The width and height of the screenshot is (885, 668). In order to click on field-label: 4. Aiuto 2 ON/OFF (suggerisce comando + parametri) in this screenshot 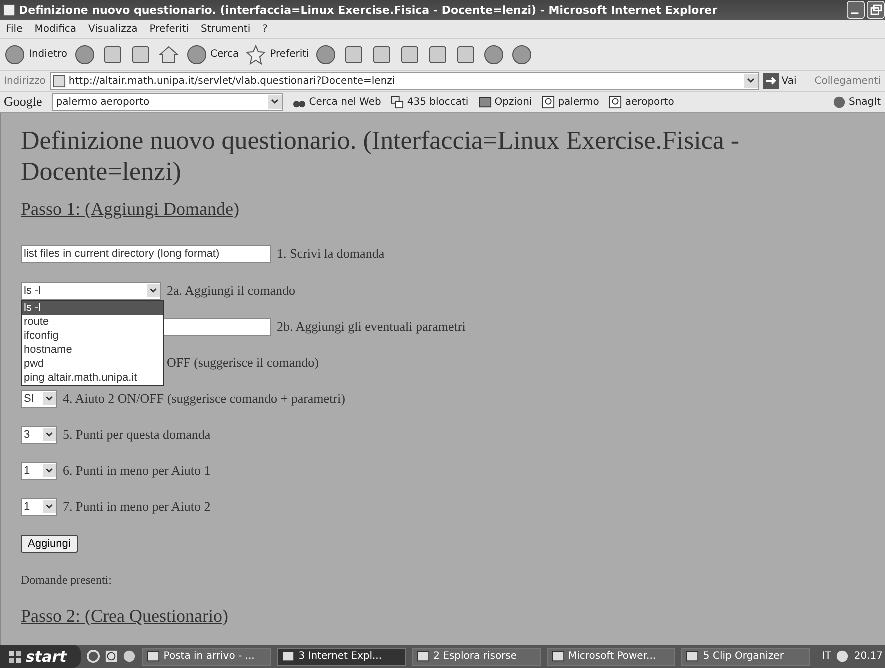, I will do `click(204, 399)`.